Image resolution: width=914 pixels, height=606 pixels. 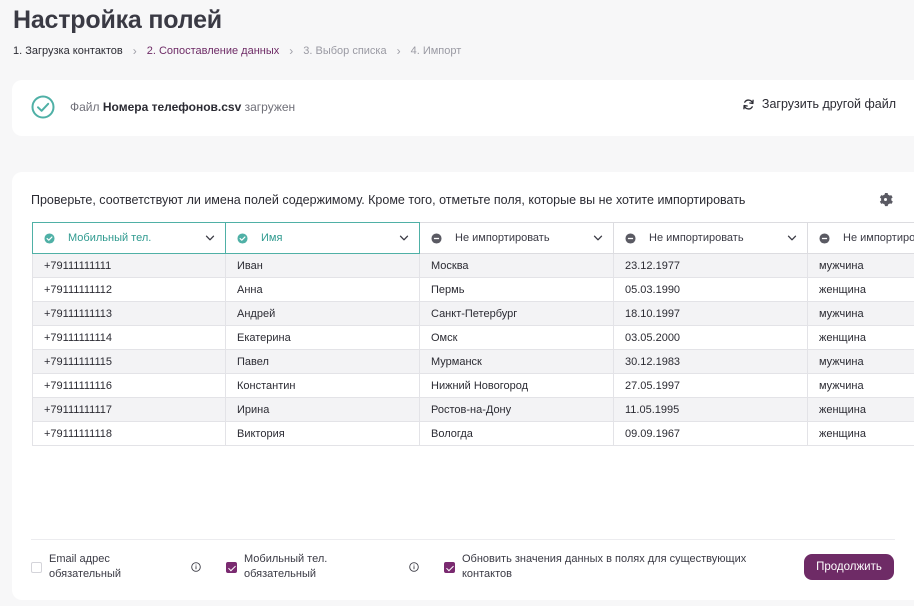 What do you see at coordinates (517, 266) in the screenshot?
I see `table-cell: Москва` at bounding box center [517, 266].